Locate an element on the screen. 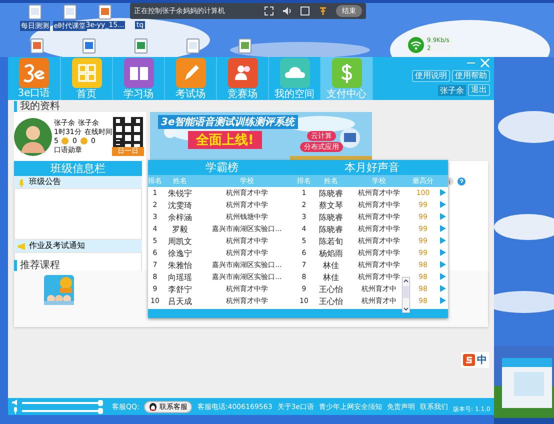  nav-tab: 支付中心 is located at coordinates (347, 78).